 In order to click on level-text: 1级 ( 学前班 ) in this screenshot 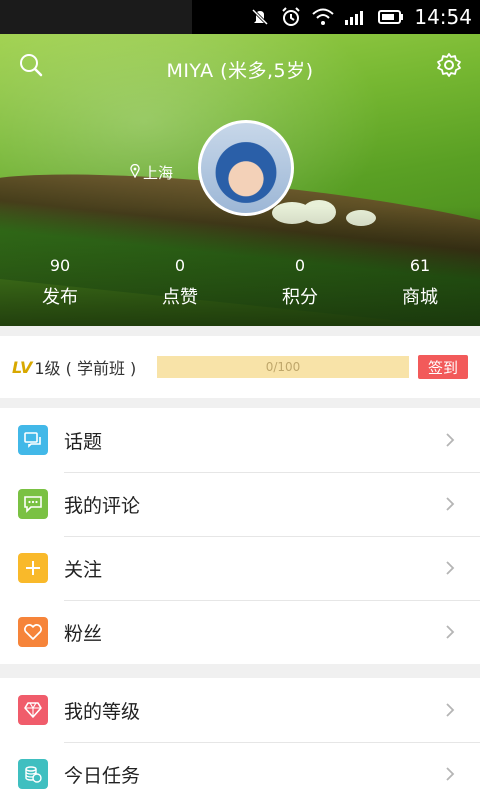, I will do `click(85, 368)`.